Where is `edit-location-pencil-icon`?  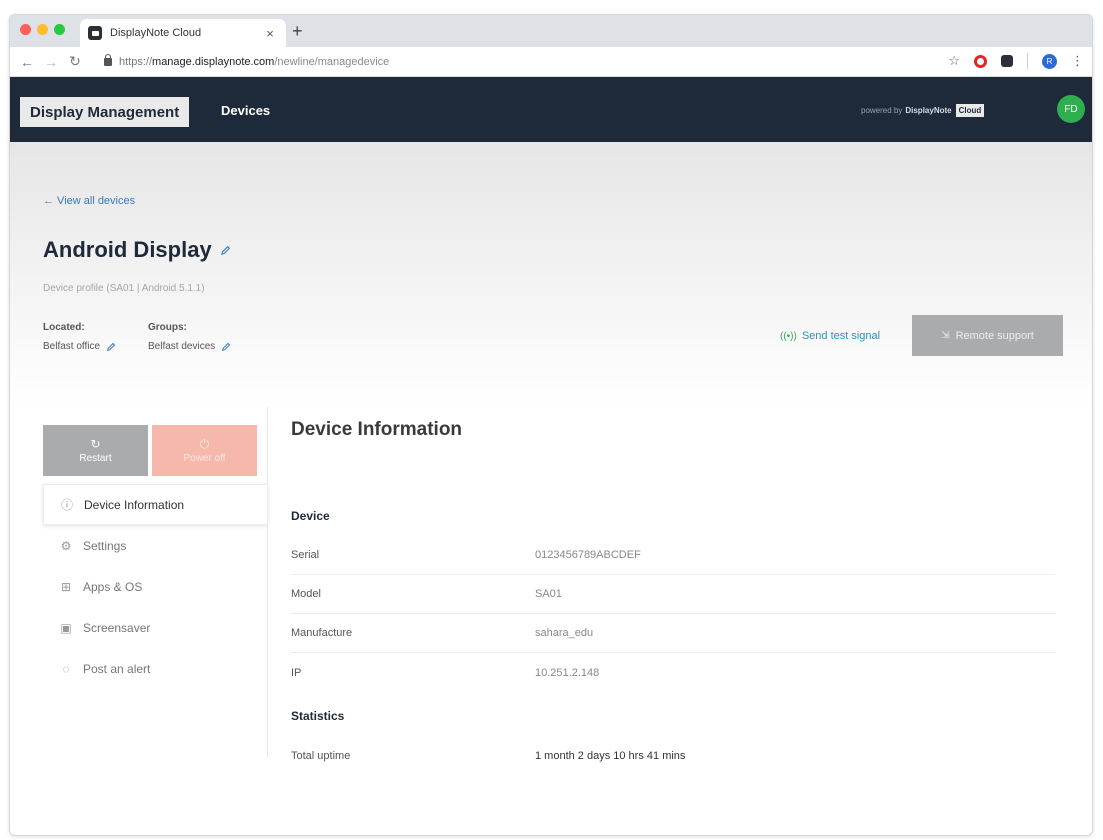
edit-location-pencil-icon is located at coordinates (111, 347).